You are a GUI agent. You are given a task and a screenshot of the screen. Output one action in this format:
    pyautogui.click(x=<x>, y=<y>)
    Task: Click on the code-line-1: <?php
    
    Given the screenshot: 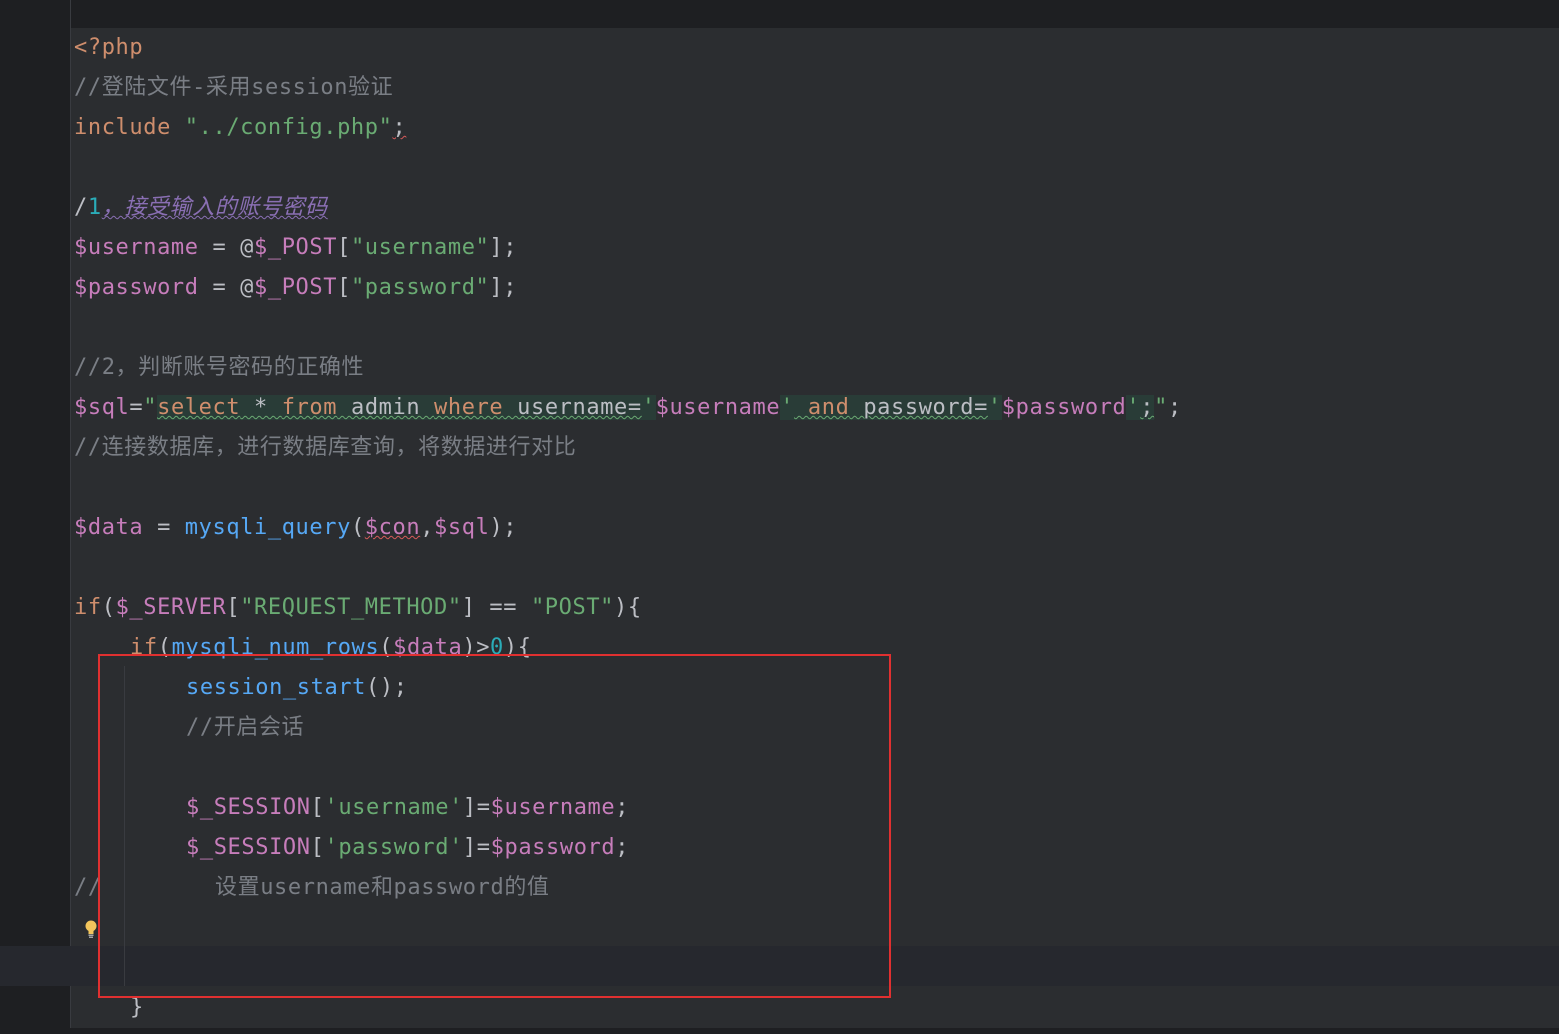 What is the action you would take?
    pyautogui.click(x=108, y=48)
    